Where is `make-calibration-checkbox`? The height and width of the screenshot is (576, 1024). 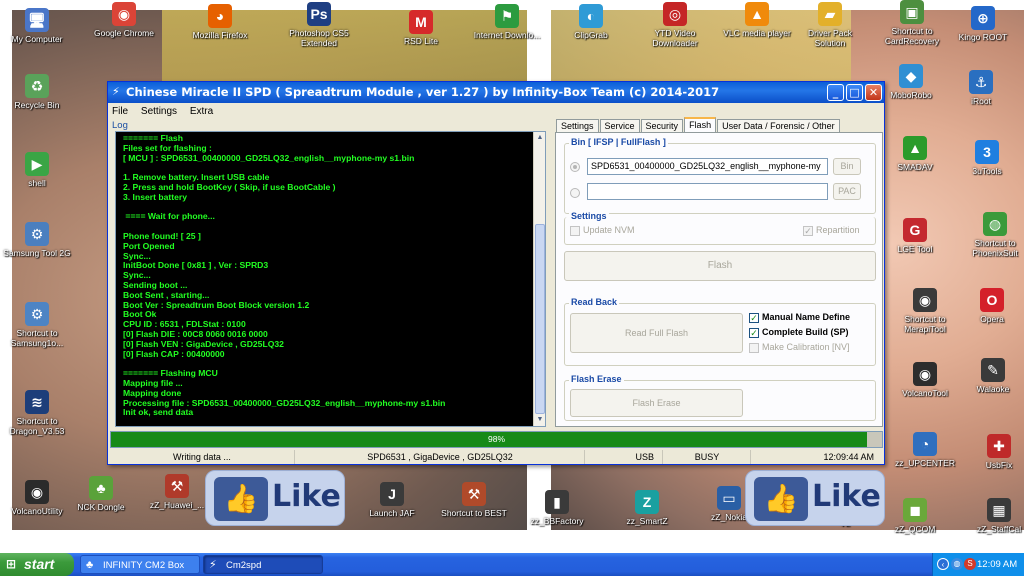
make-calibration-checkbox is located at coordinates (754, 348).